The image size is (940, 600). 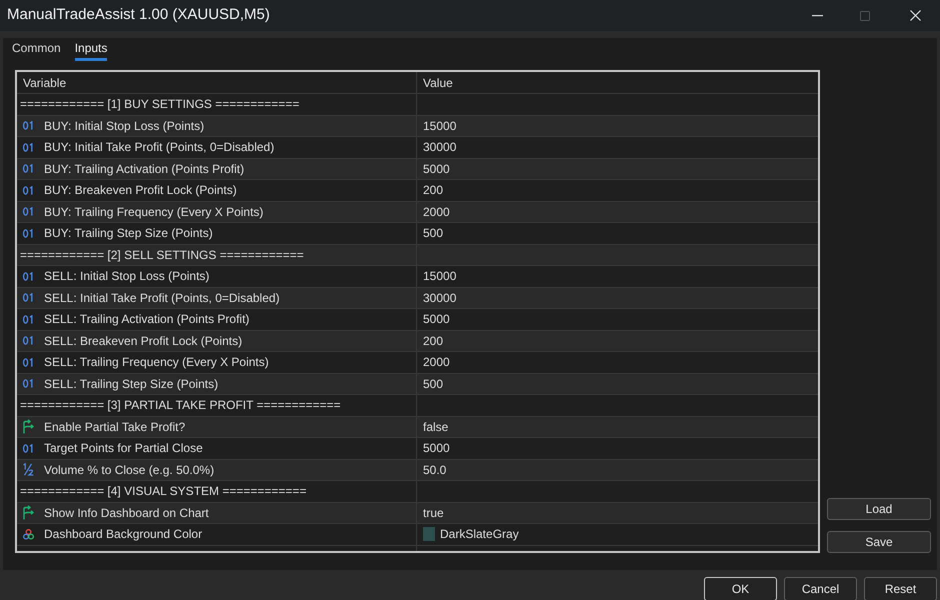 I want to click on maximize-icon, so click(x=865, y=15).